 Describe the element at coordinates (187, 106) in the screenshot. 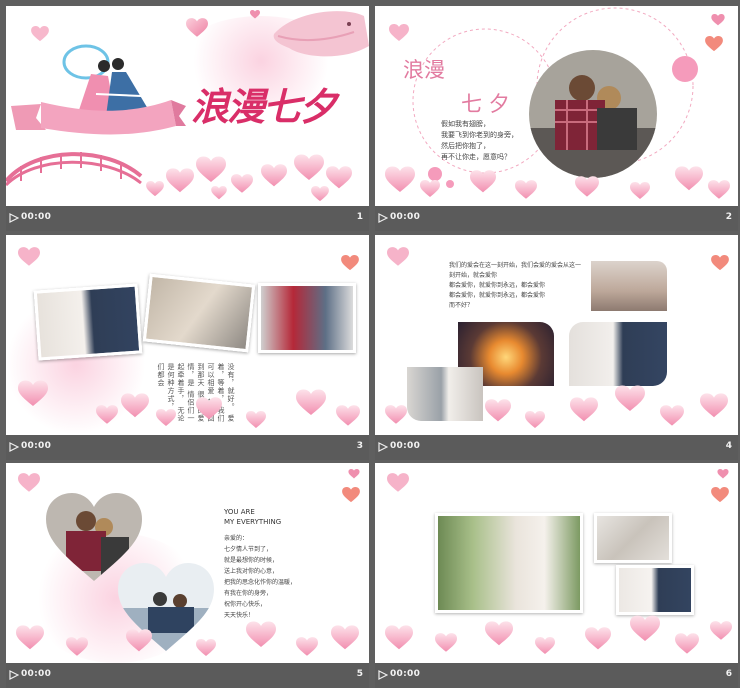

I see `slide-1-canvas: 浪漫七夕` at that location.